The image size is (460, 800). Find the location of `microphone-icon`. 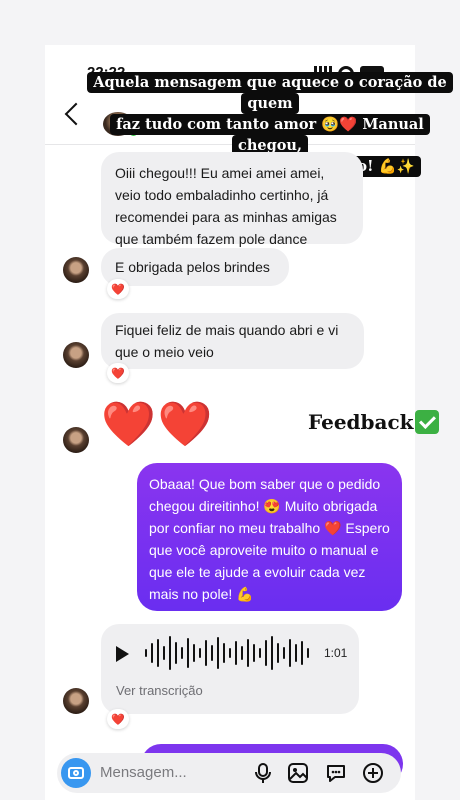

microphone-icon is located at coordinates (263, 773).